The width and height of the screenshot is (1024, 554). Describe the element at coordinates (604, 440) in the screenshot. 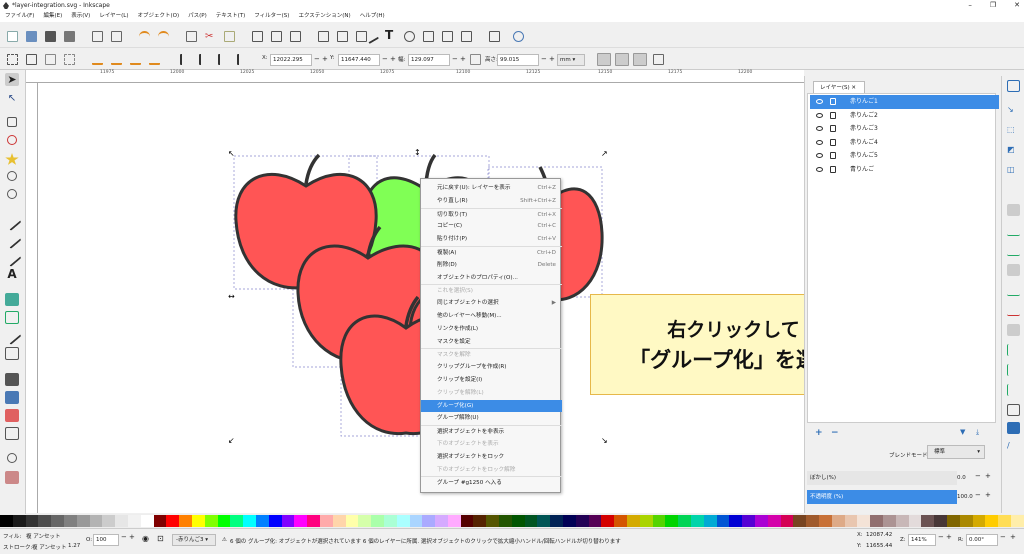

I see `resize-handle-icon: ↘` at that location.